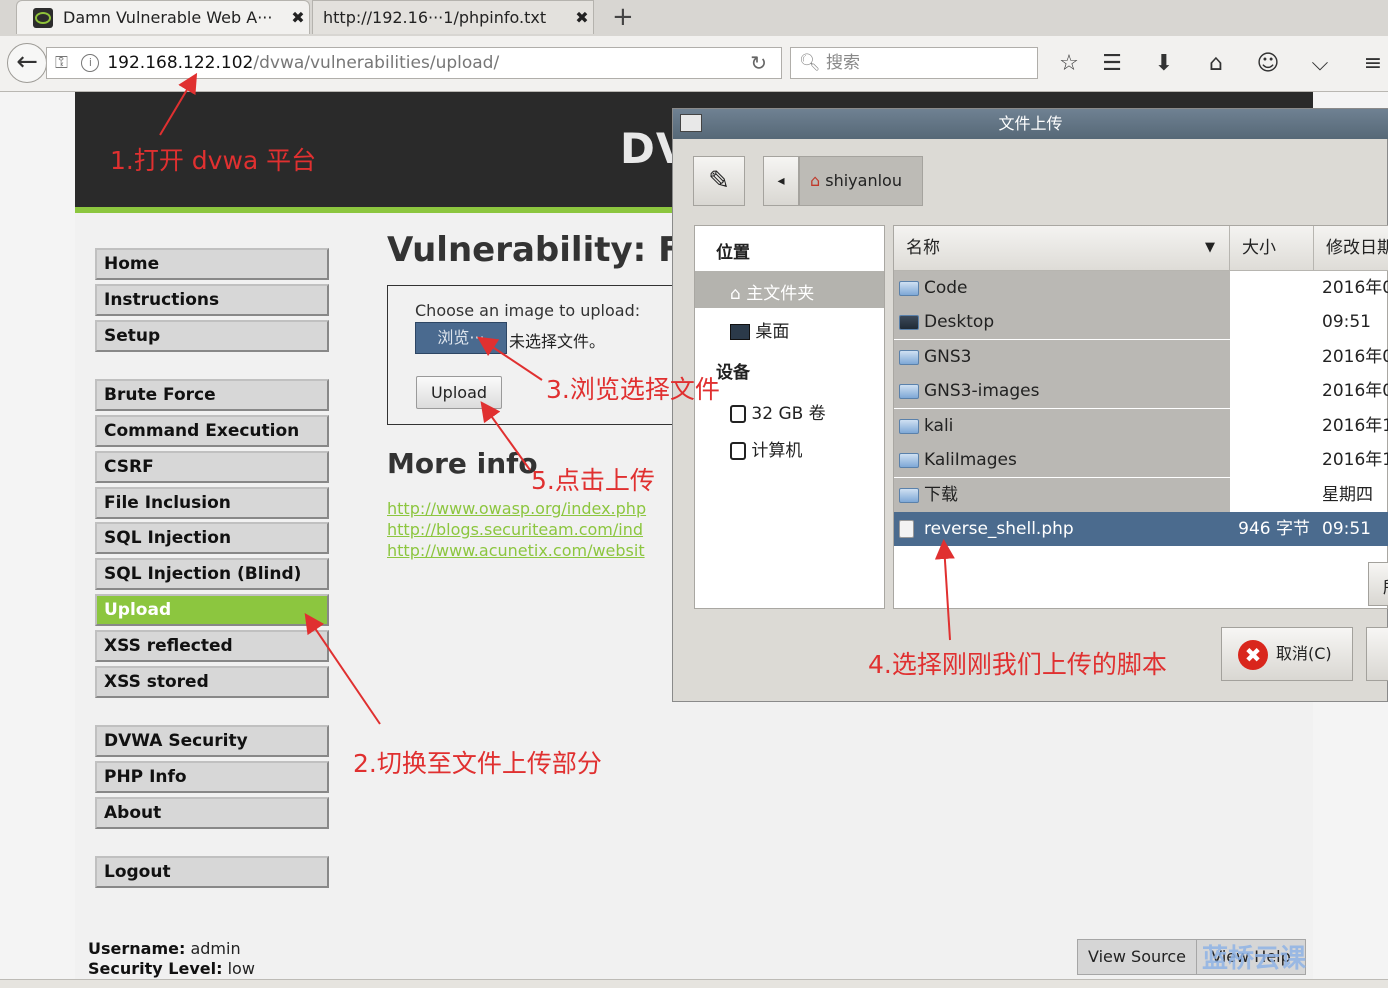 Image resolution: width=1388 pixels, height=988 pixels. Describe the element at coordinates (510, 358) in the screenshot. I see `arrow-step3` at that location.